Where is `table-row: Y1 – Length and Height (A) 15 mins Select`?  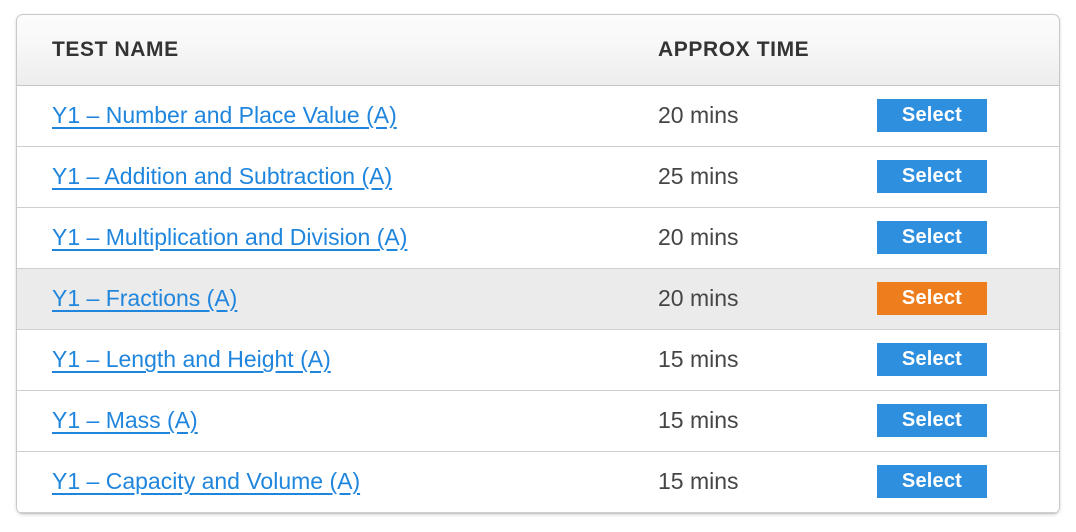
table-row: Y1 – Length and Height (A) 15 mins Select is located at coordinates (538, 360).